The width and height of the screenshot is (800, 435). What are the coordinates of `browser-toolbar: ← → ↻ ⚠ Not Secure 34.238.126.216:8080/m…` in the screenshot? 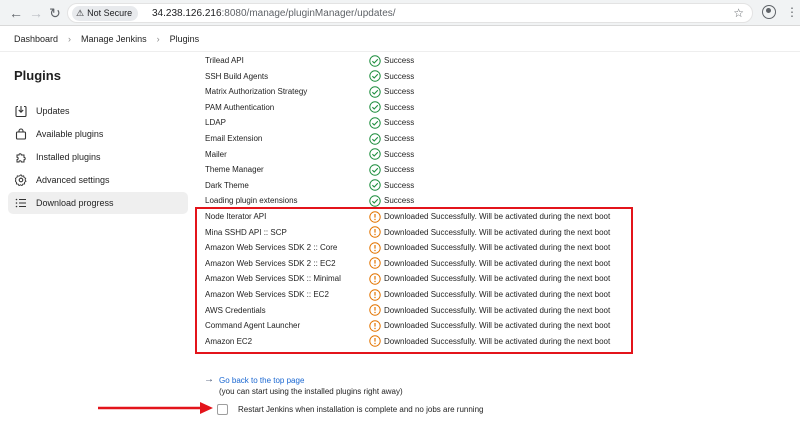 It's located at (400, 13).